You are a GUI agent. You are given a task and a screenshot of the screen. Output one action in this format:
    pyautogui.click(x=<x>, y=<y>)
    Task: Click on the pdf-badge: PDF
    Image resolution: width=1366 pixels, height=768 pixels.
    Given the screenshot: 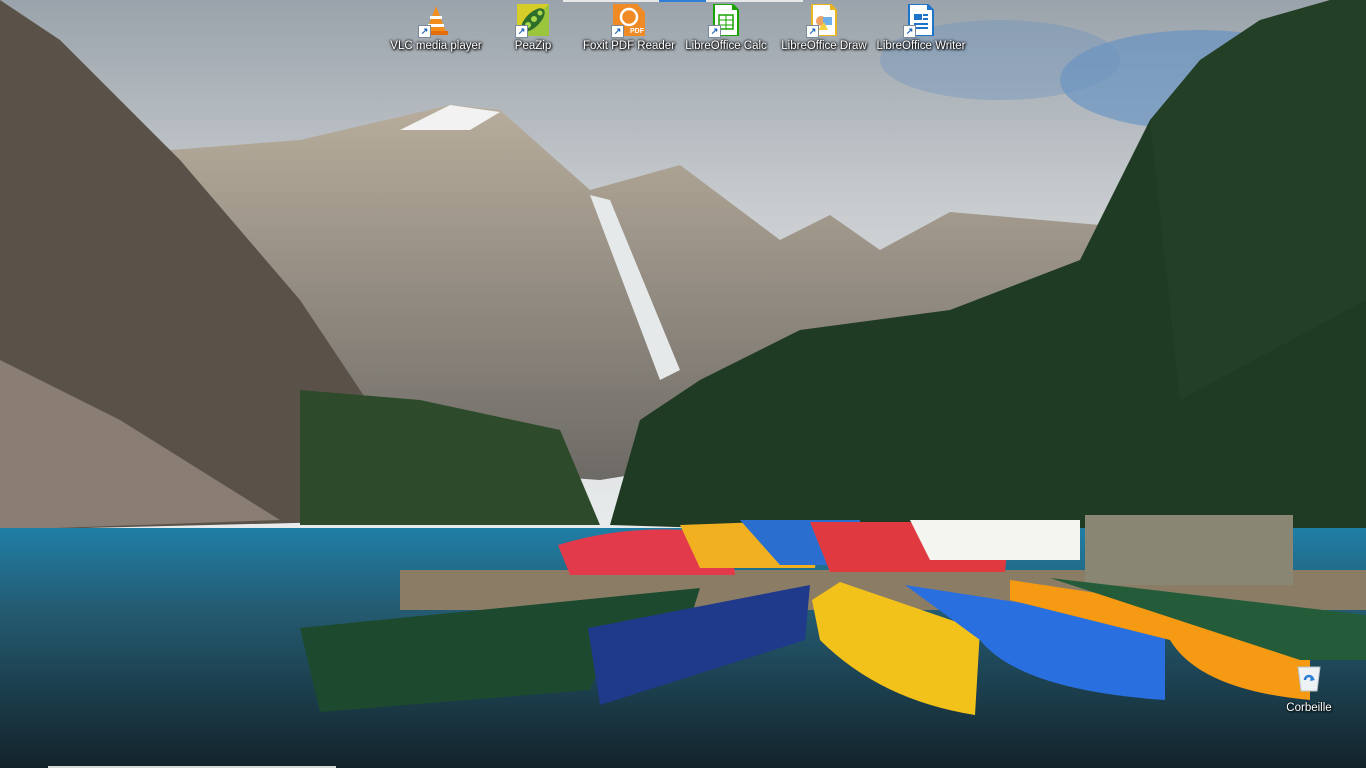 What is the action you would take?
    pyautogui.click(x=637, y=31)
    